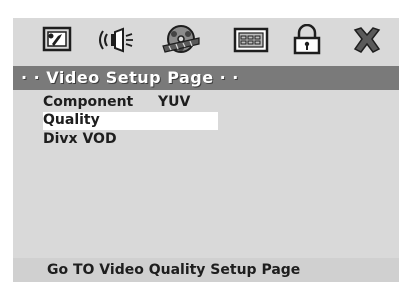  What do you see at coordinates (181, 40) in the screenshot?
I see `video-setup-icon` at bounding box center [181, 40].